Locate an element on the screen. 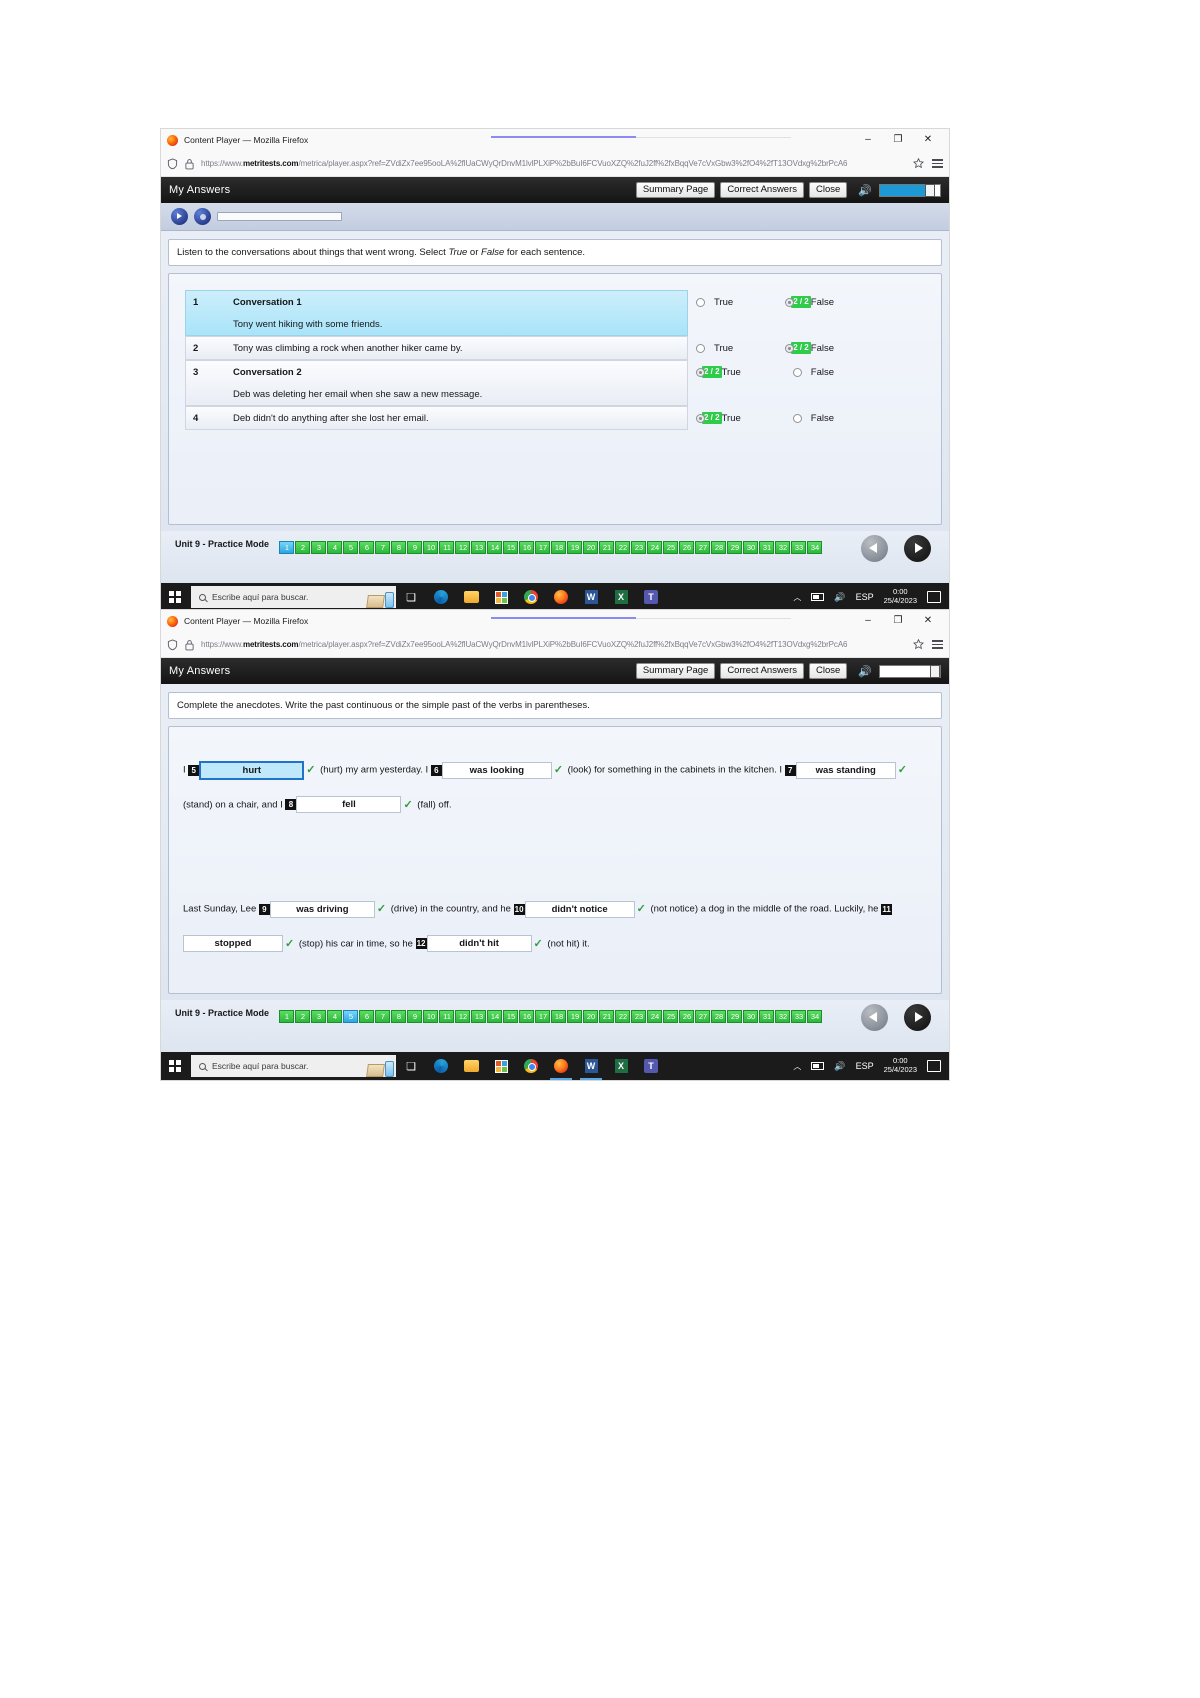  task-view-icon: ❏ is located at coordinates (411, 597).